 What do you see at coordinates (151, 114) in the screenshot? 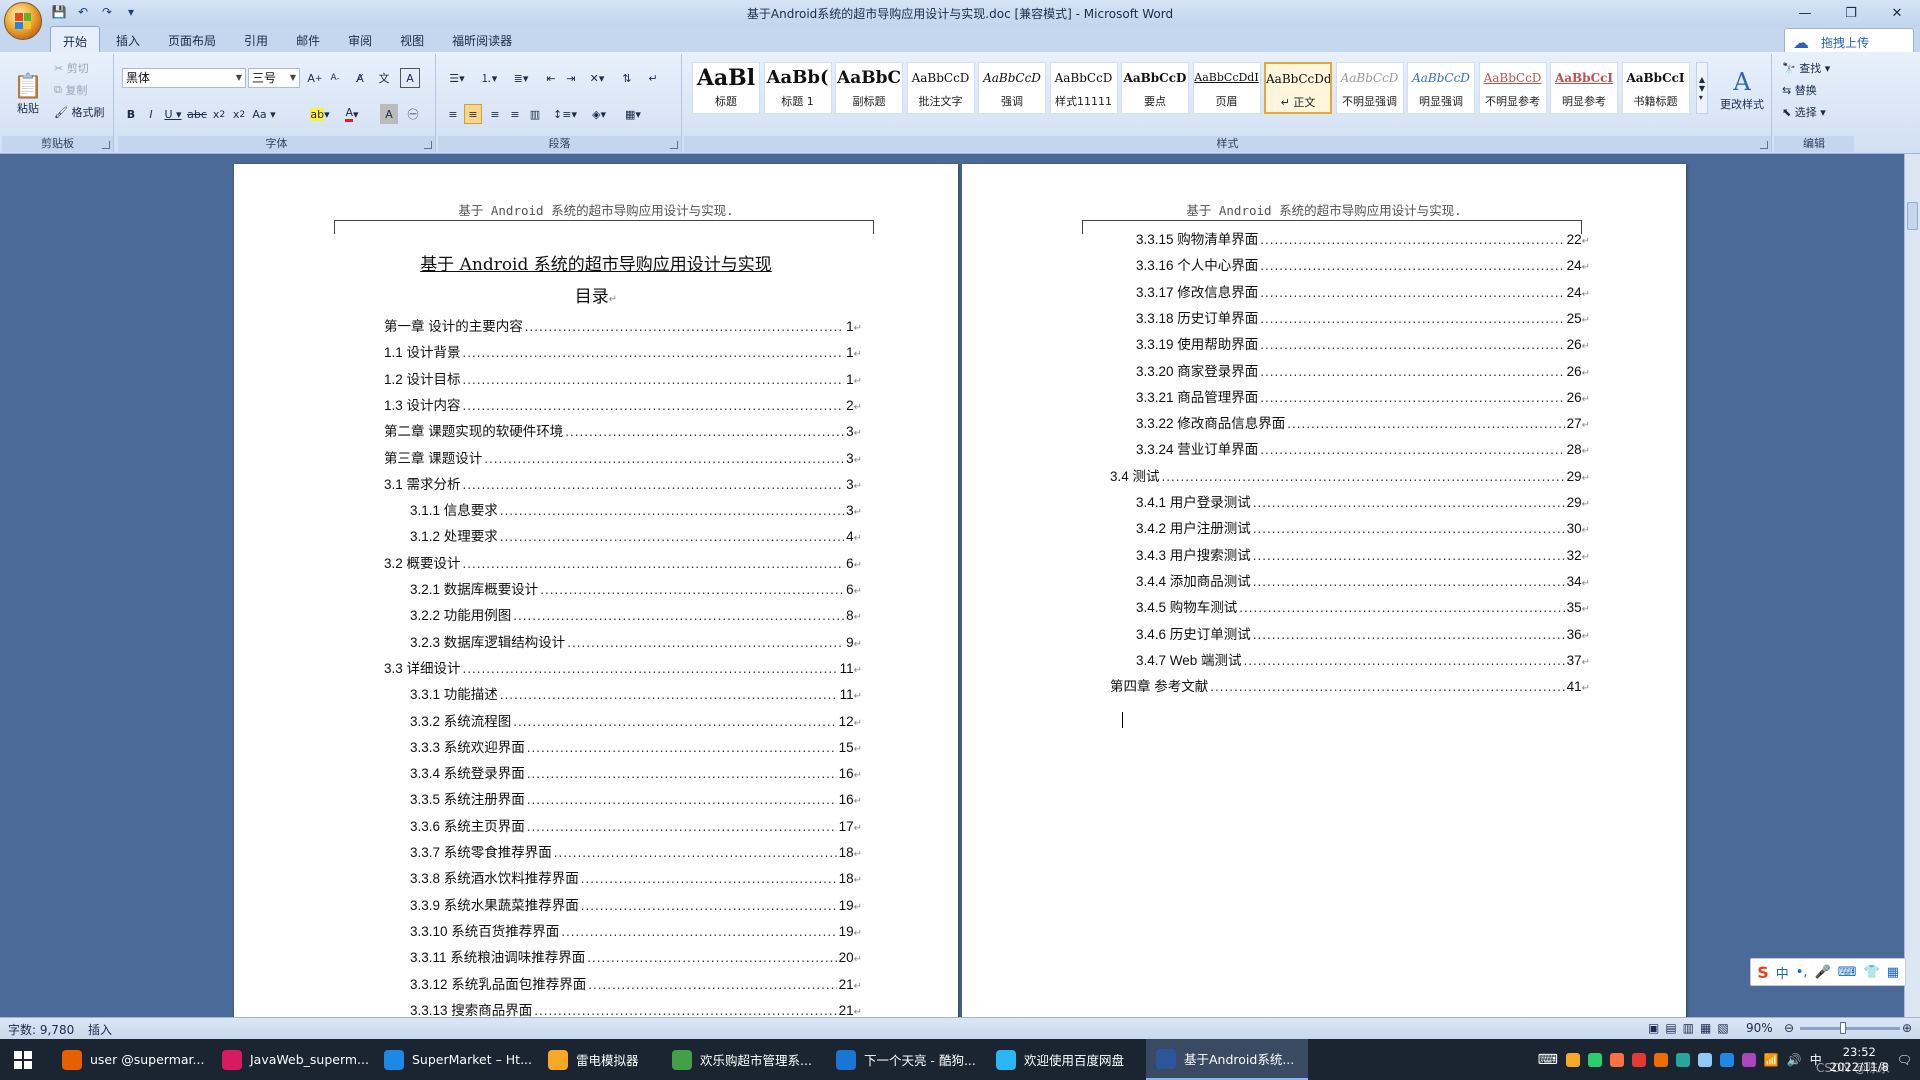
I see `italic-icon: I` at bounding box center [151, 114].